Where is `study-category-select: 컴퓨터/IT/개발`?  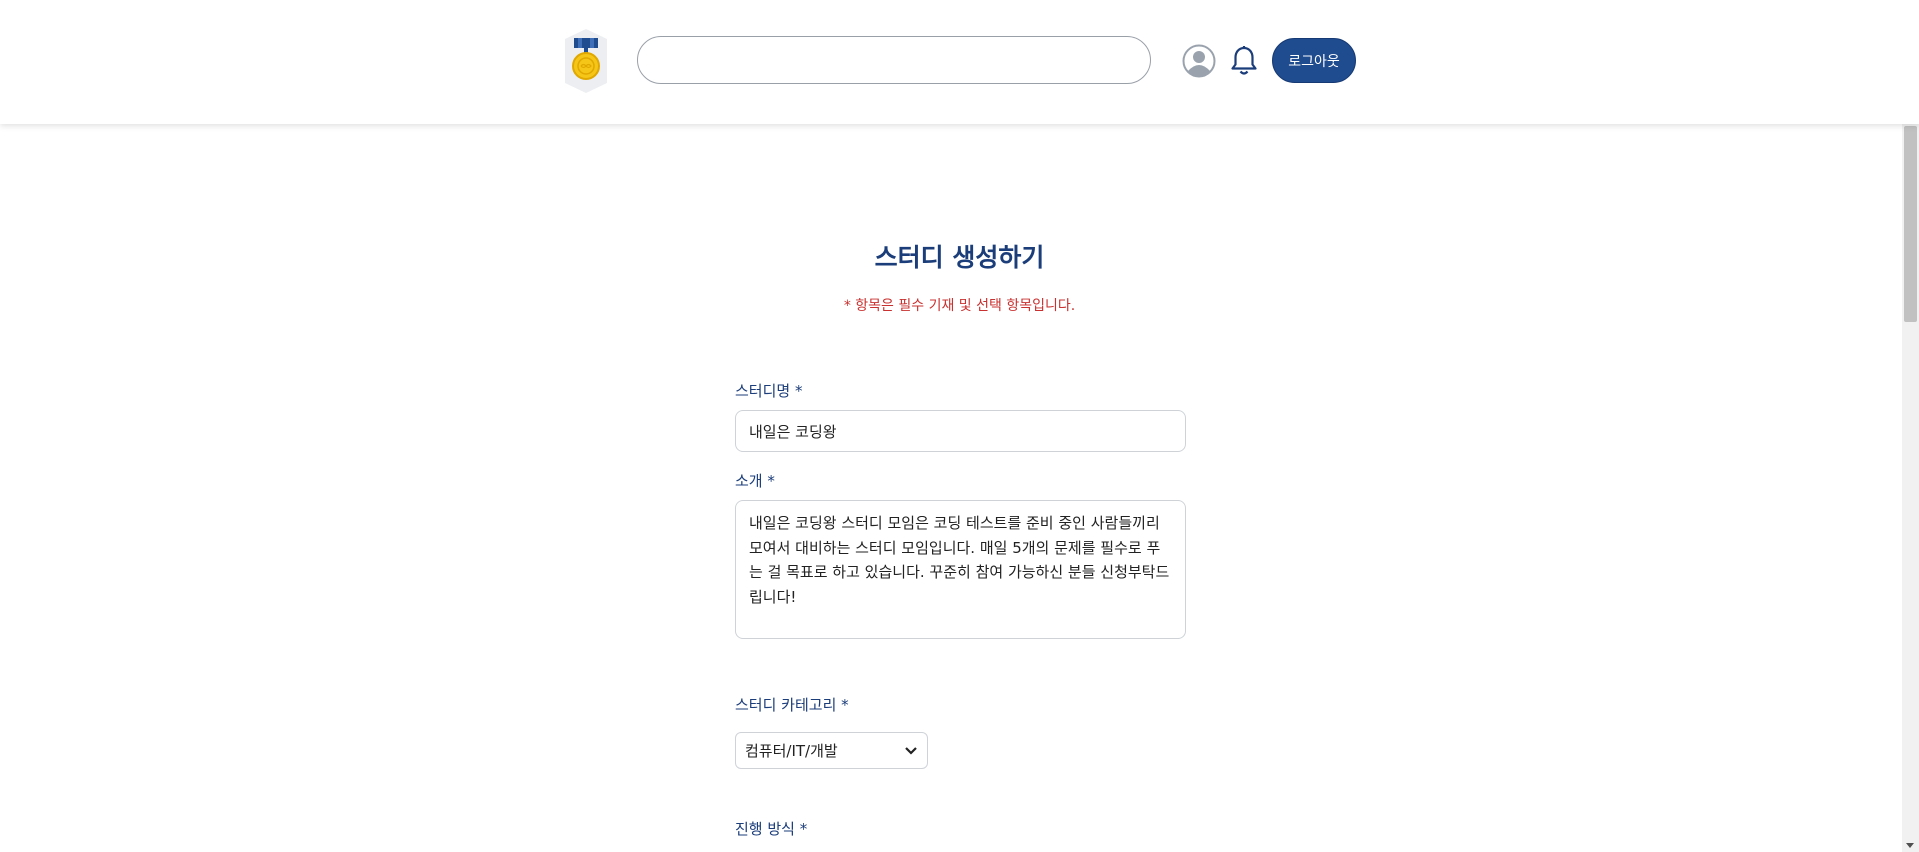 study-category-select: 컴퓨터/IT/개발 is located at coordinates (831, 750).